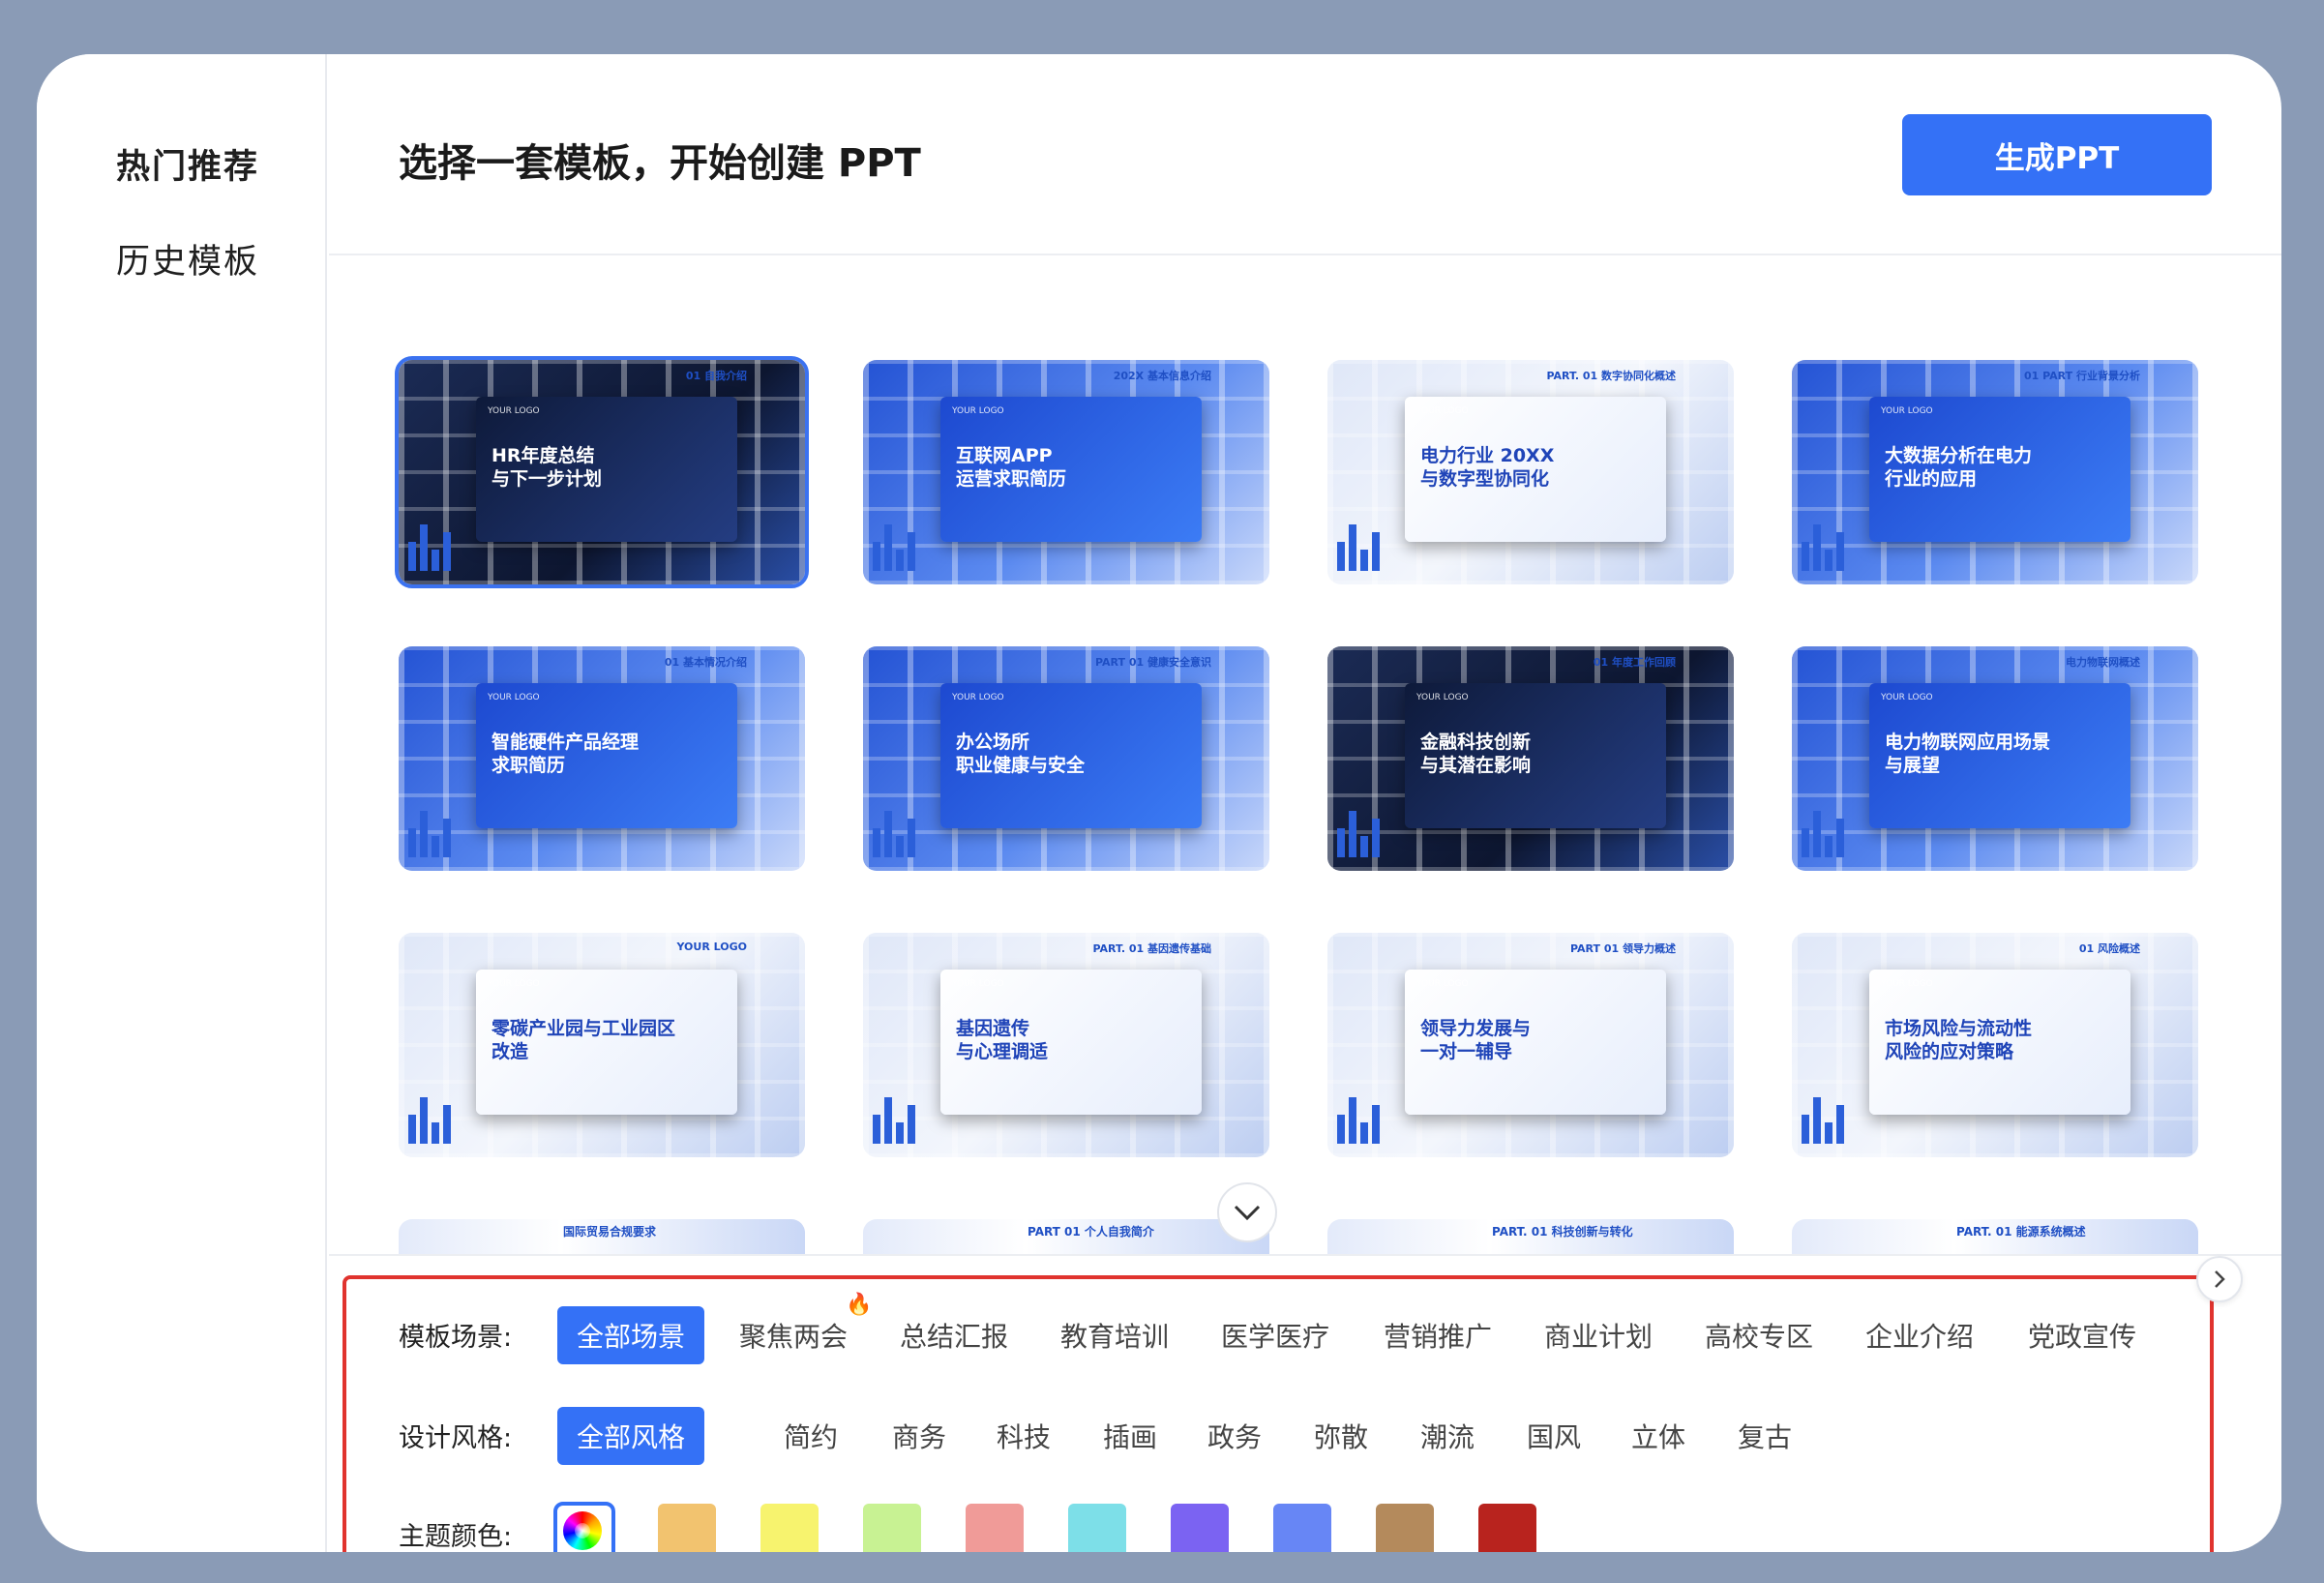  Describe the element at coordinates (2109, 948) in the screenshot. I see `template-part-label: 01 风险概述` at that location.